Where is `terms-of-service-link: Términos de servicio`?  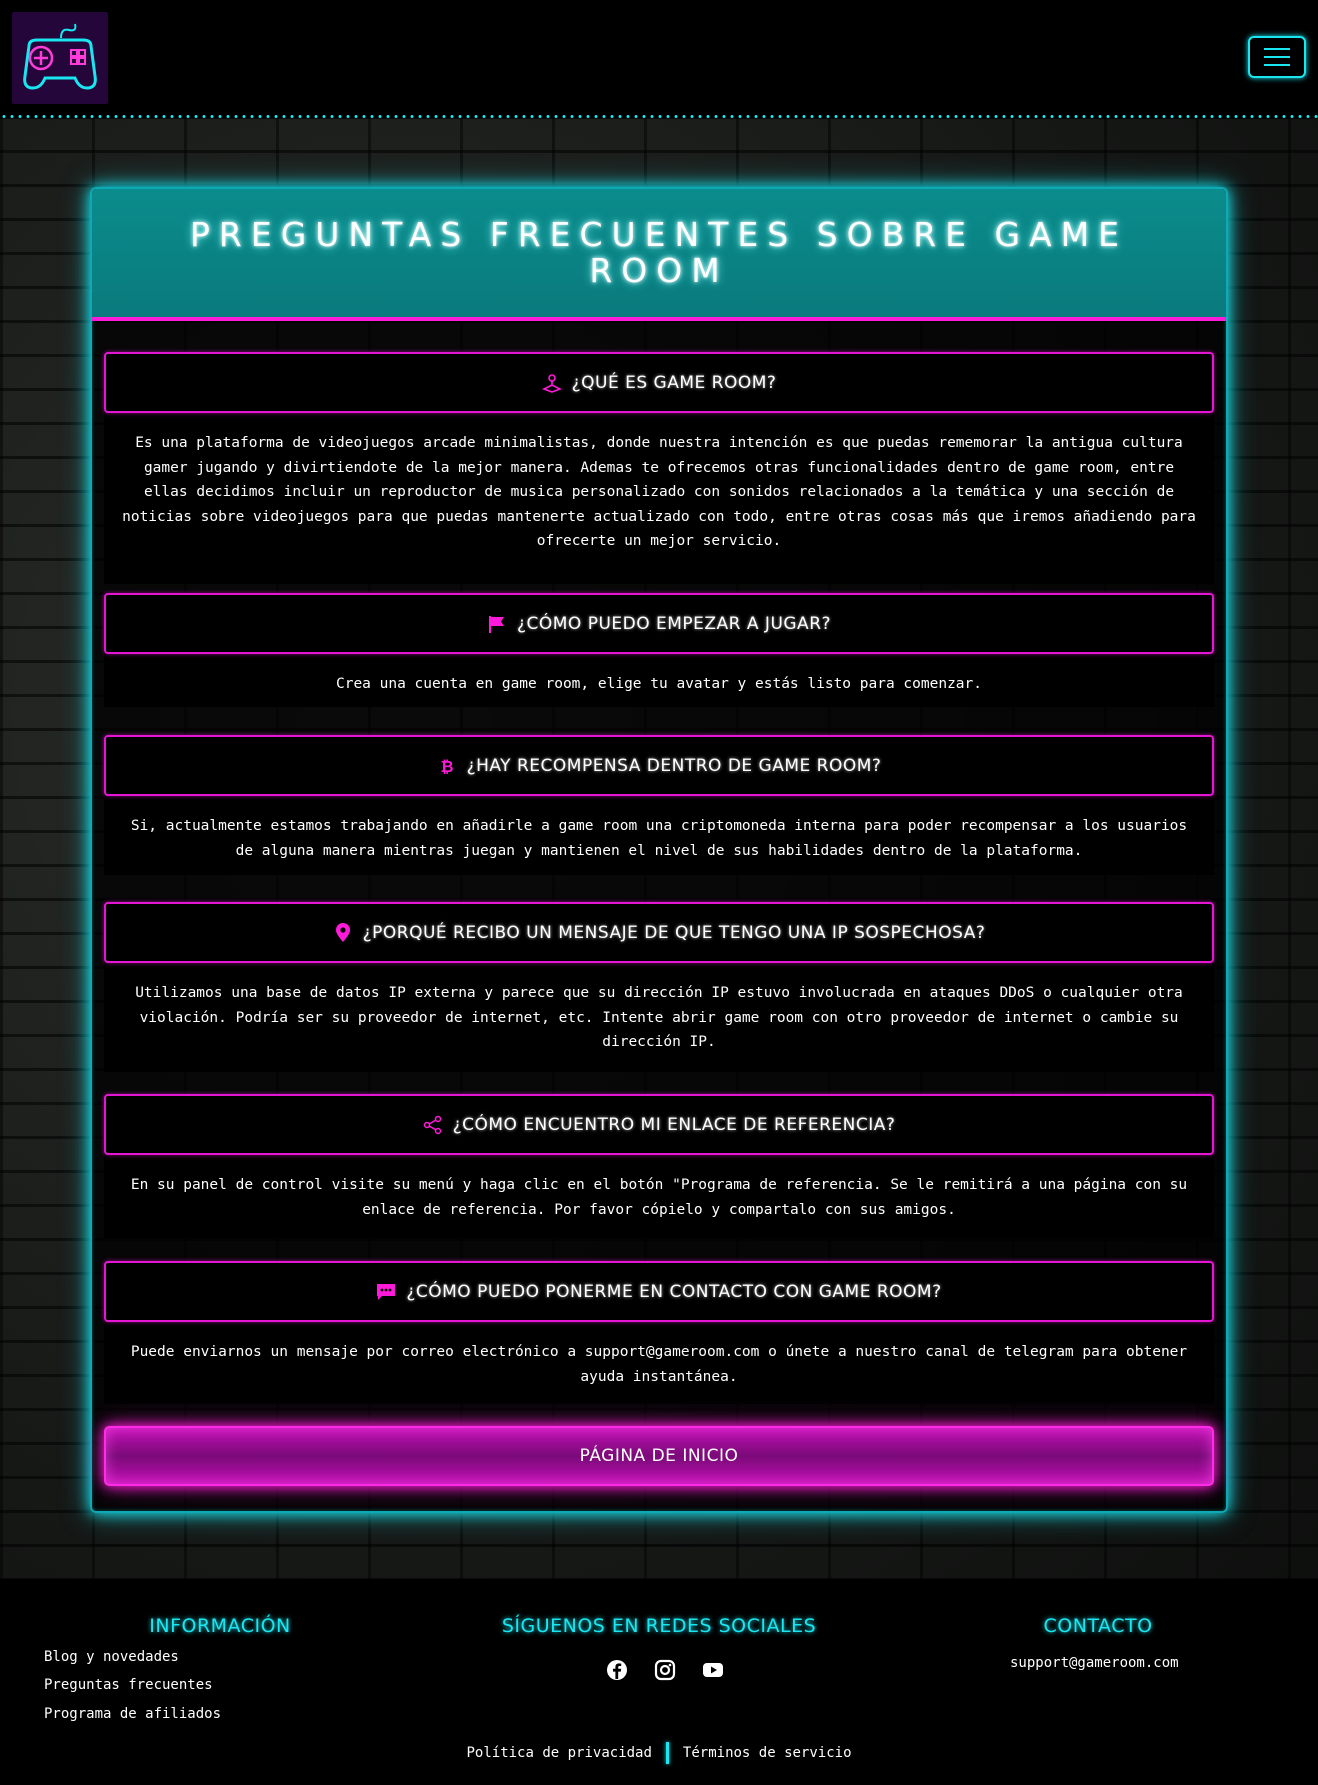
terms-of-service-link: Términos de servicio is located at coordinates (767, 1753).